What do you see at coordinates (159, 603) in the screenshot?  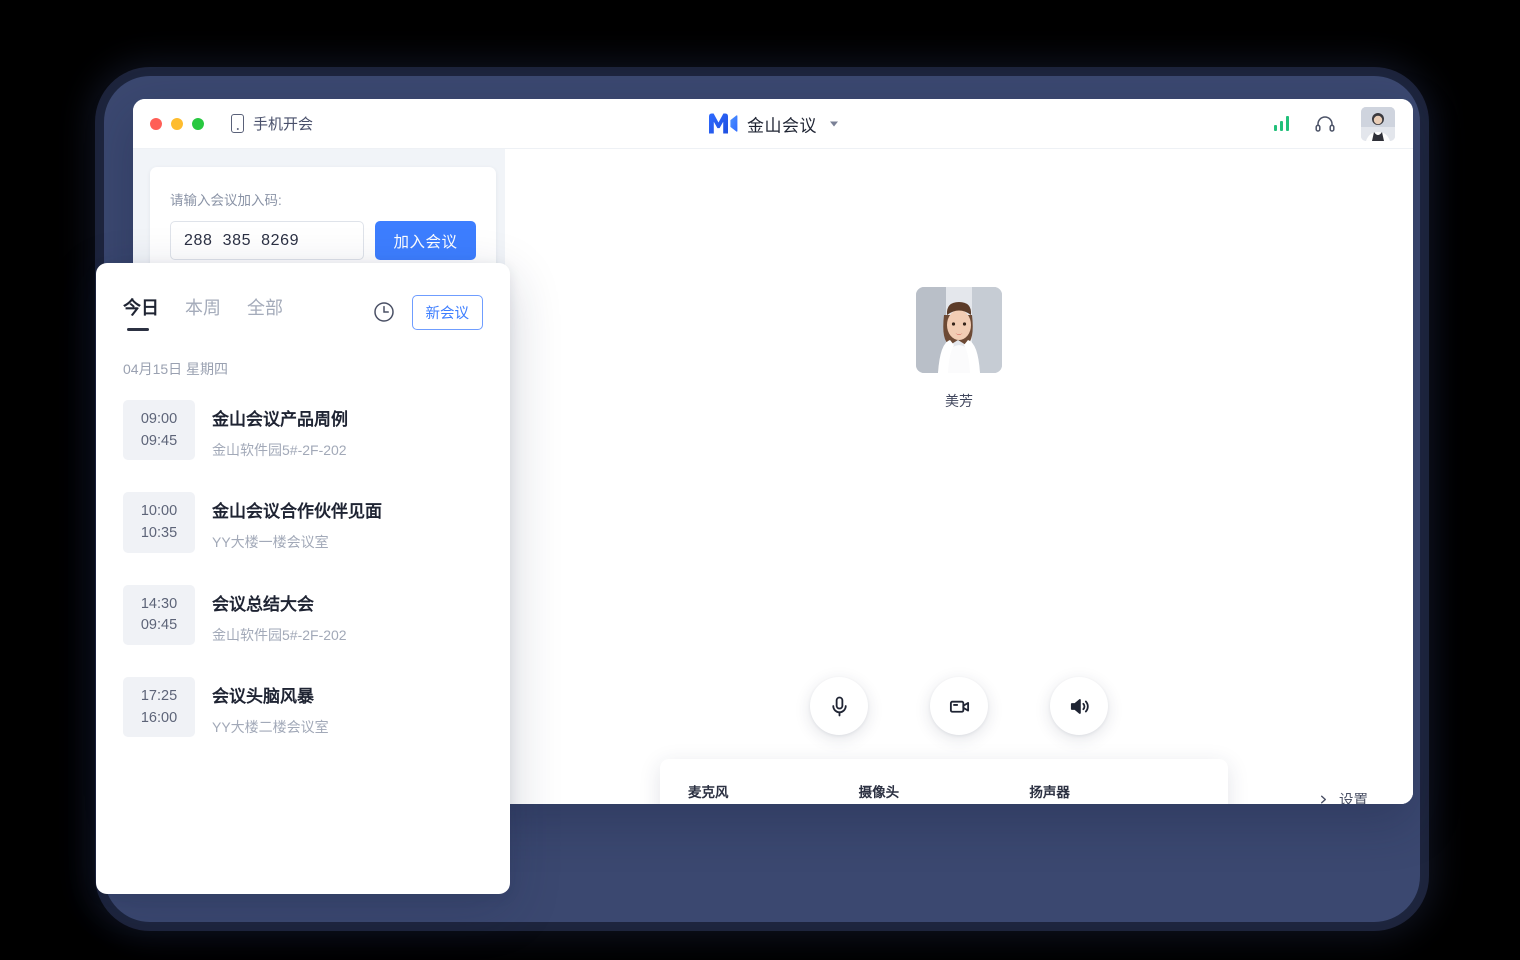 I see `meeting-start-time: 14:30` at bounding box center [159, 603].